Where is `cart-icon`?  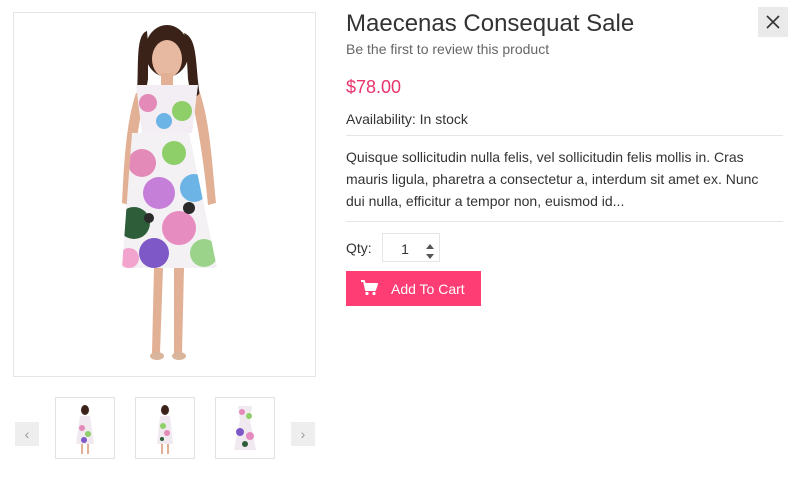 cart-icon is located at coordinates (369, 289).